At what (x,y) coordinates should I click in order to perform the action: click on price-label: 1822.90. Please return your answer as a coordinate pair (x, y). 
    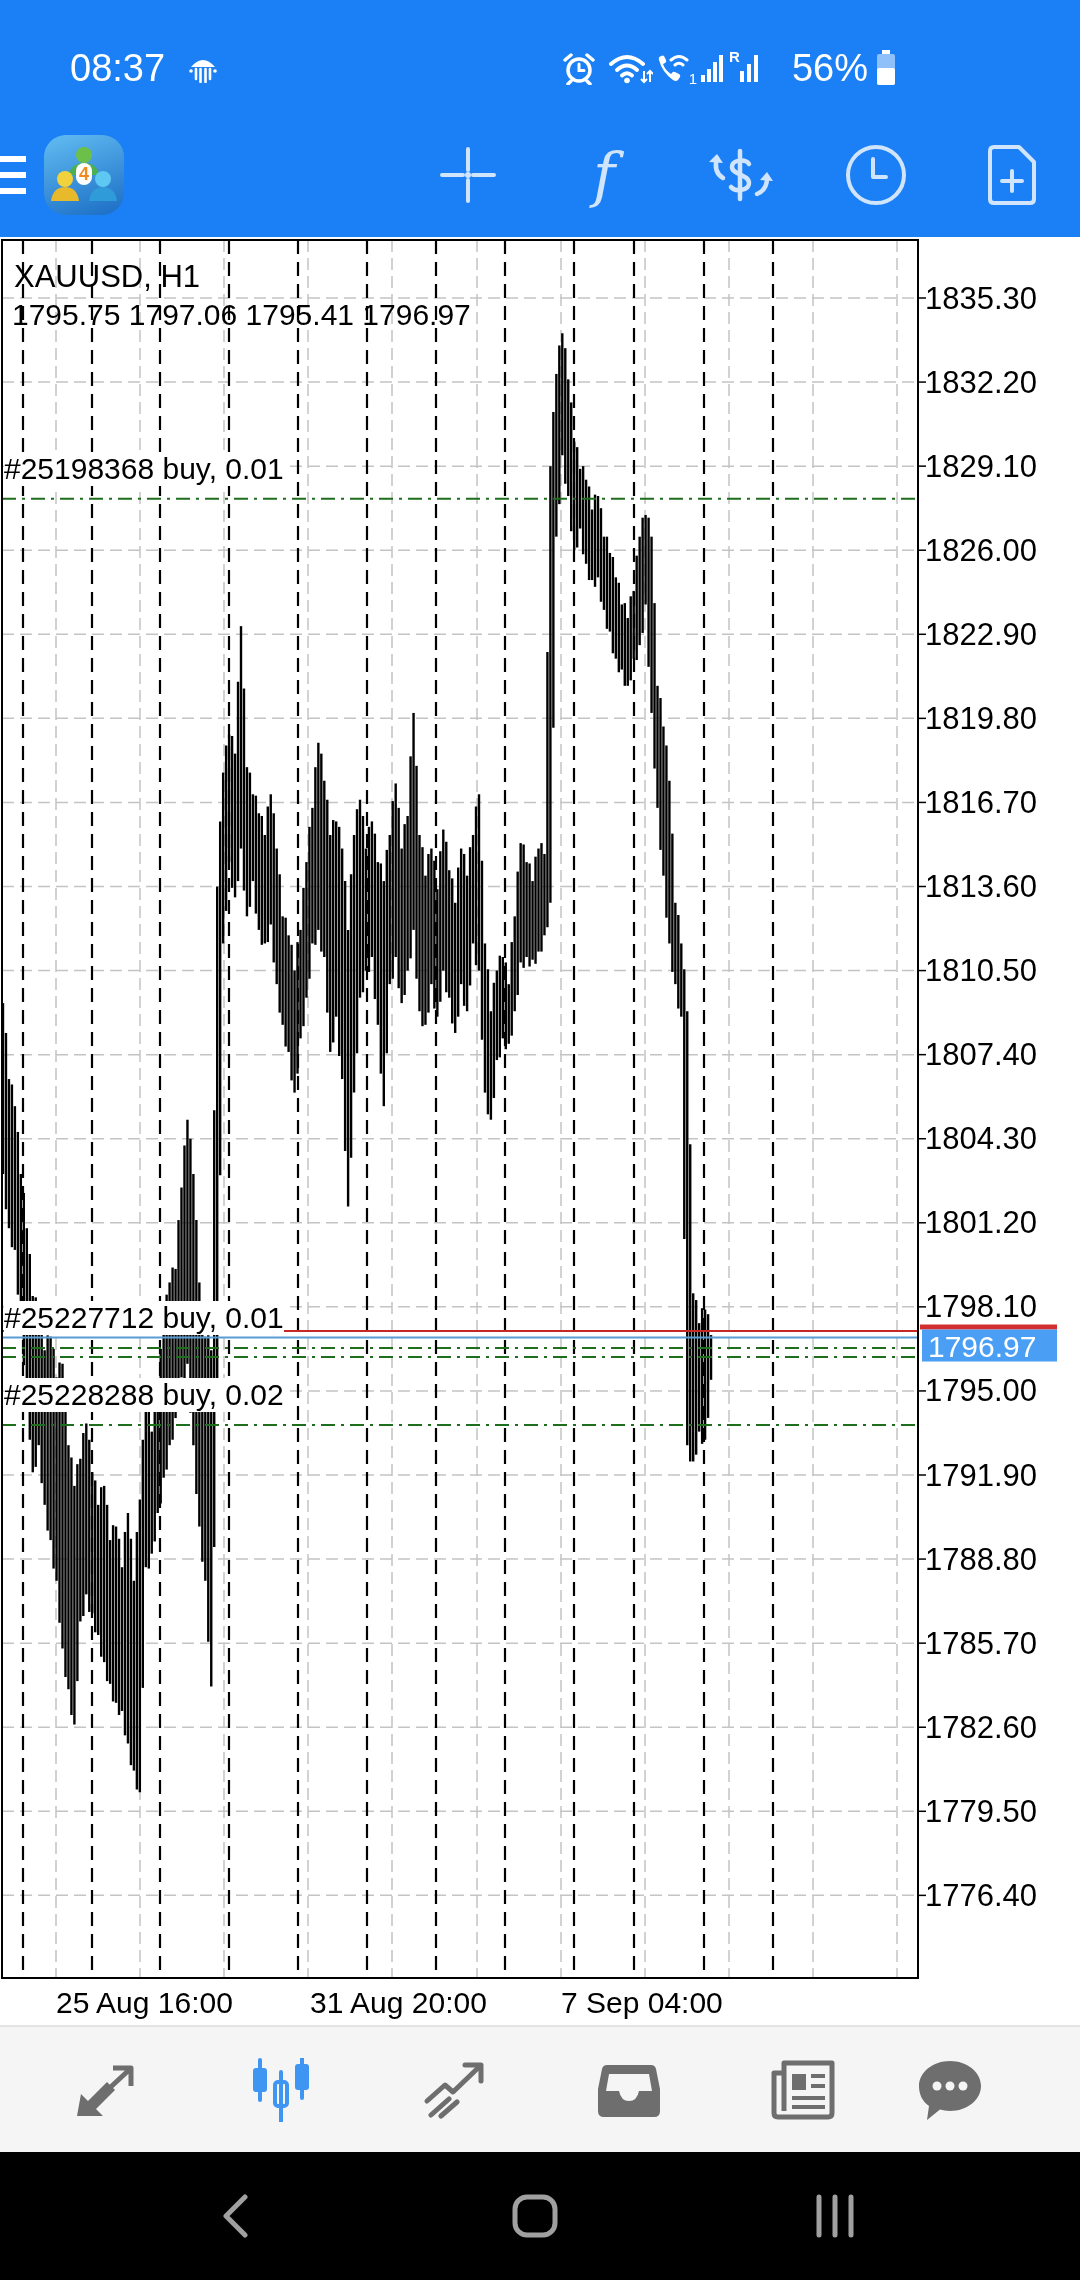
    Looking at the image, I should click on (981, 634).